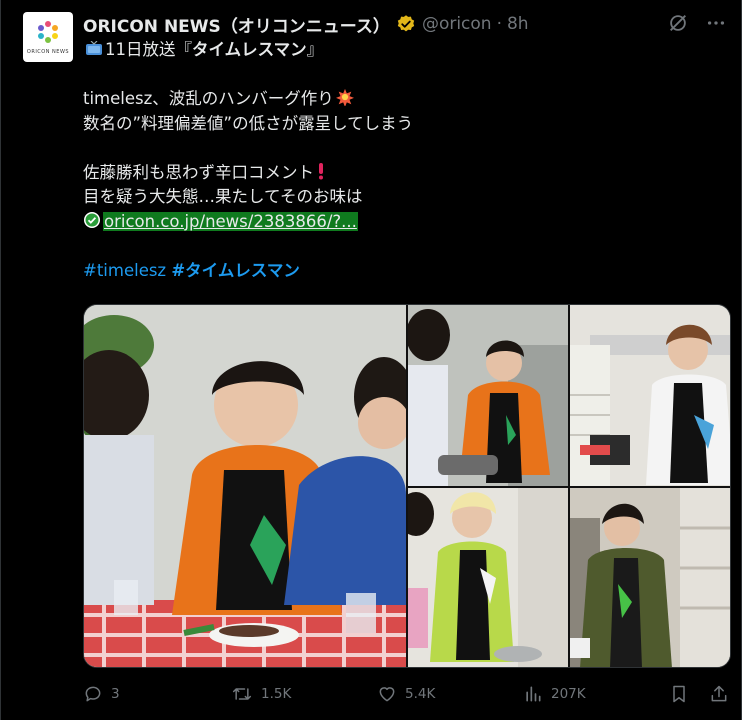  I want to click on repost-icon, so click(242, 694).